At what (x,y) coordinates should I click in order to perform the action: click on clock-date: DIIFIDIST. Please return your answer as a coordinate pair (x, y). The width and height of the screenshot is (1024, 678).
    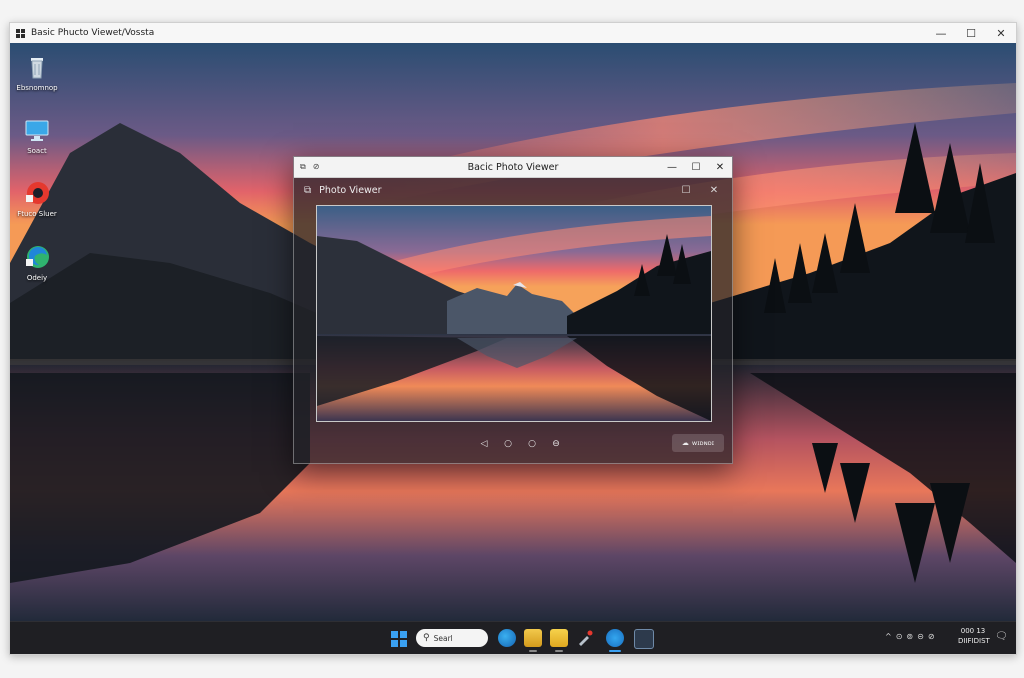
    Looking at the image, I should click on (974, 641).